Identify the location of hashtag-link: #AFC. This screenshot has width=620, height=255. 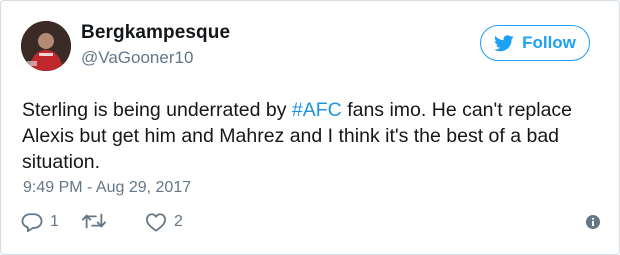
(317, 110).